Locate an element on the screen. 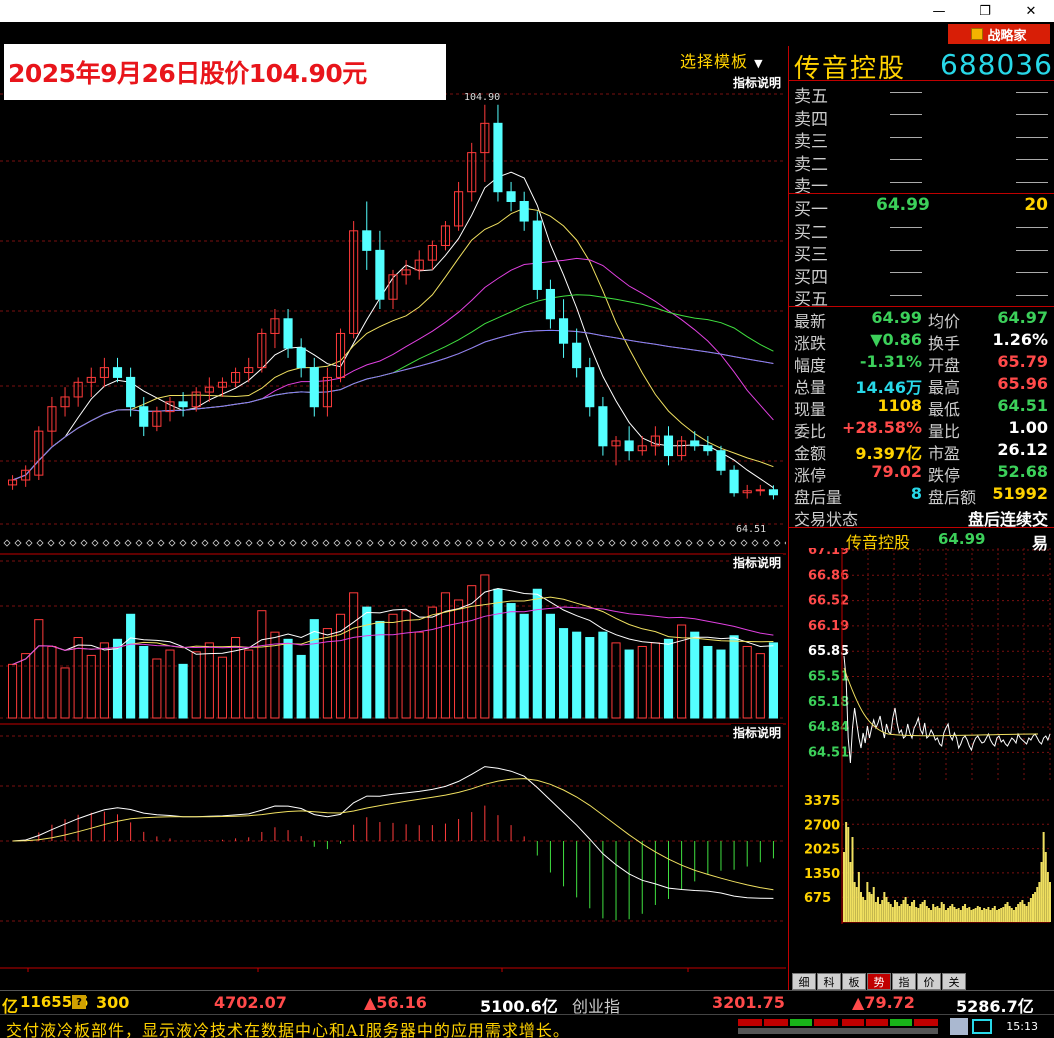 This screenshot has width=1054, height=1038. tab-4: 指 is located at coordinates (904, 981).